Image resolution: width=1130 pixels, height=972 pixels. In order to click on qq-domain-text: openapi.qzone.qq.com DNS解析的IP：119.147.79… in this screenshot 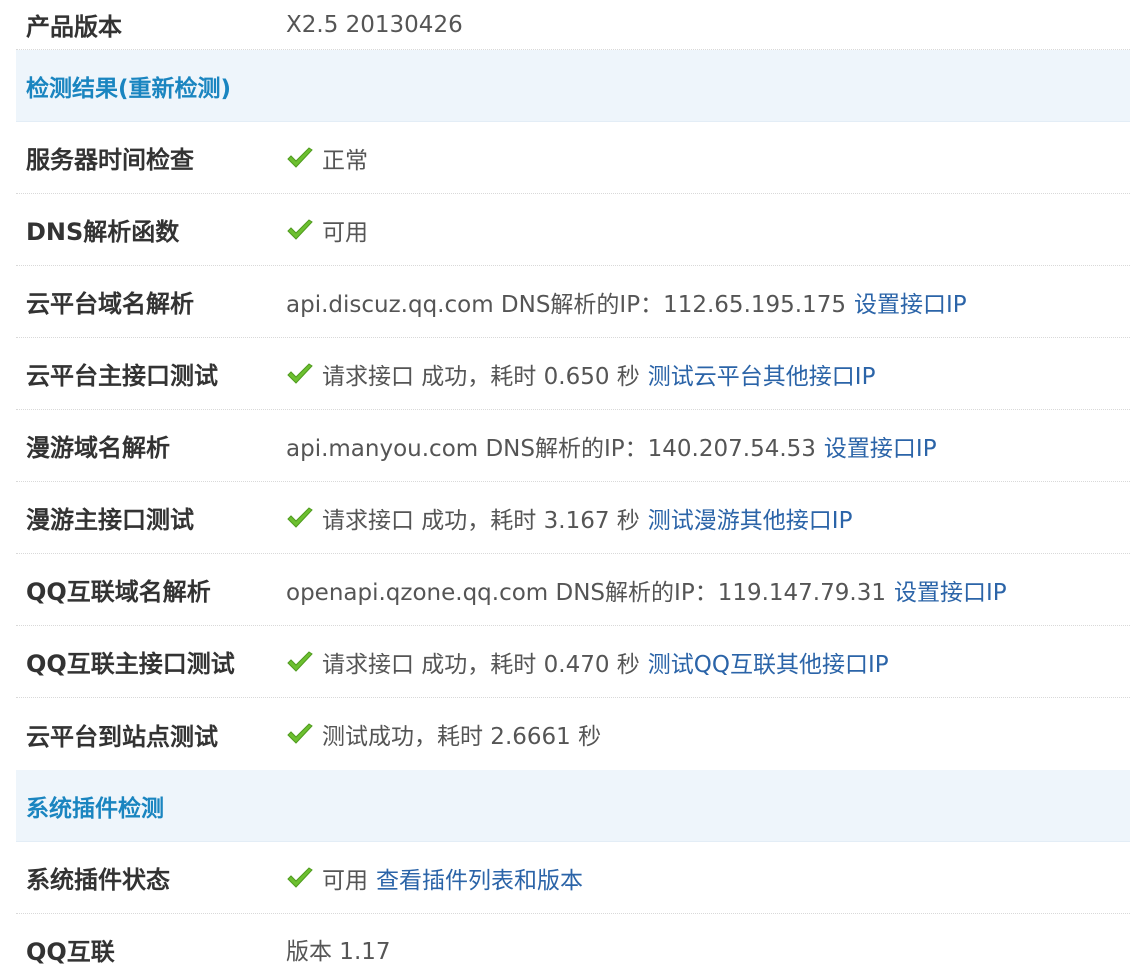, I will do `click(586, 592)`.